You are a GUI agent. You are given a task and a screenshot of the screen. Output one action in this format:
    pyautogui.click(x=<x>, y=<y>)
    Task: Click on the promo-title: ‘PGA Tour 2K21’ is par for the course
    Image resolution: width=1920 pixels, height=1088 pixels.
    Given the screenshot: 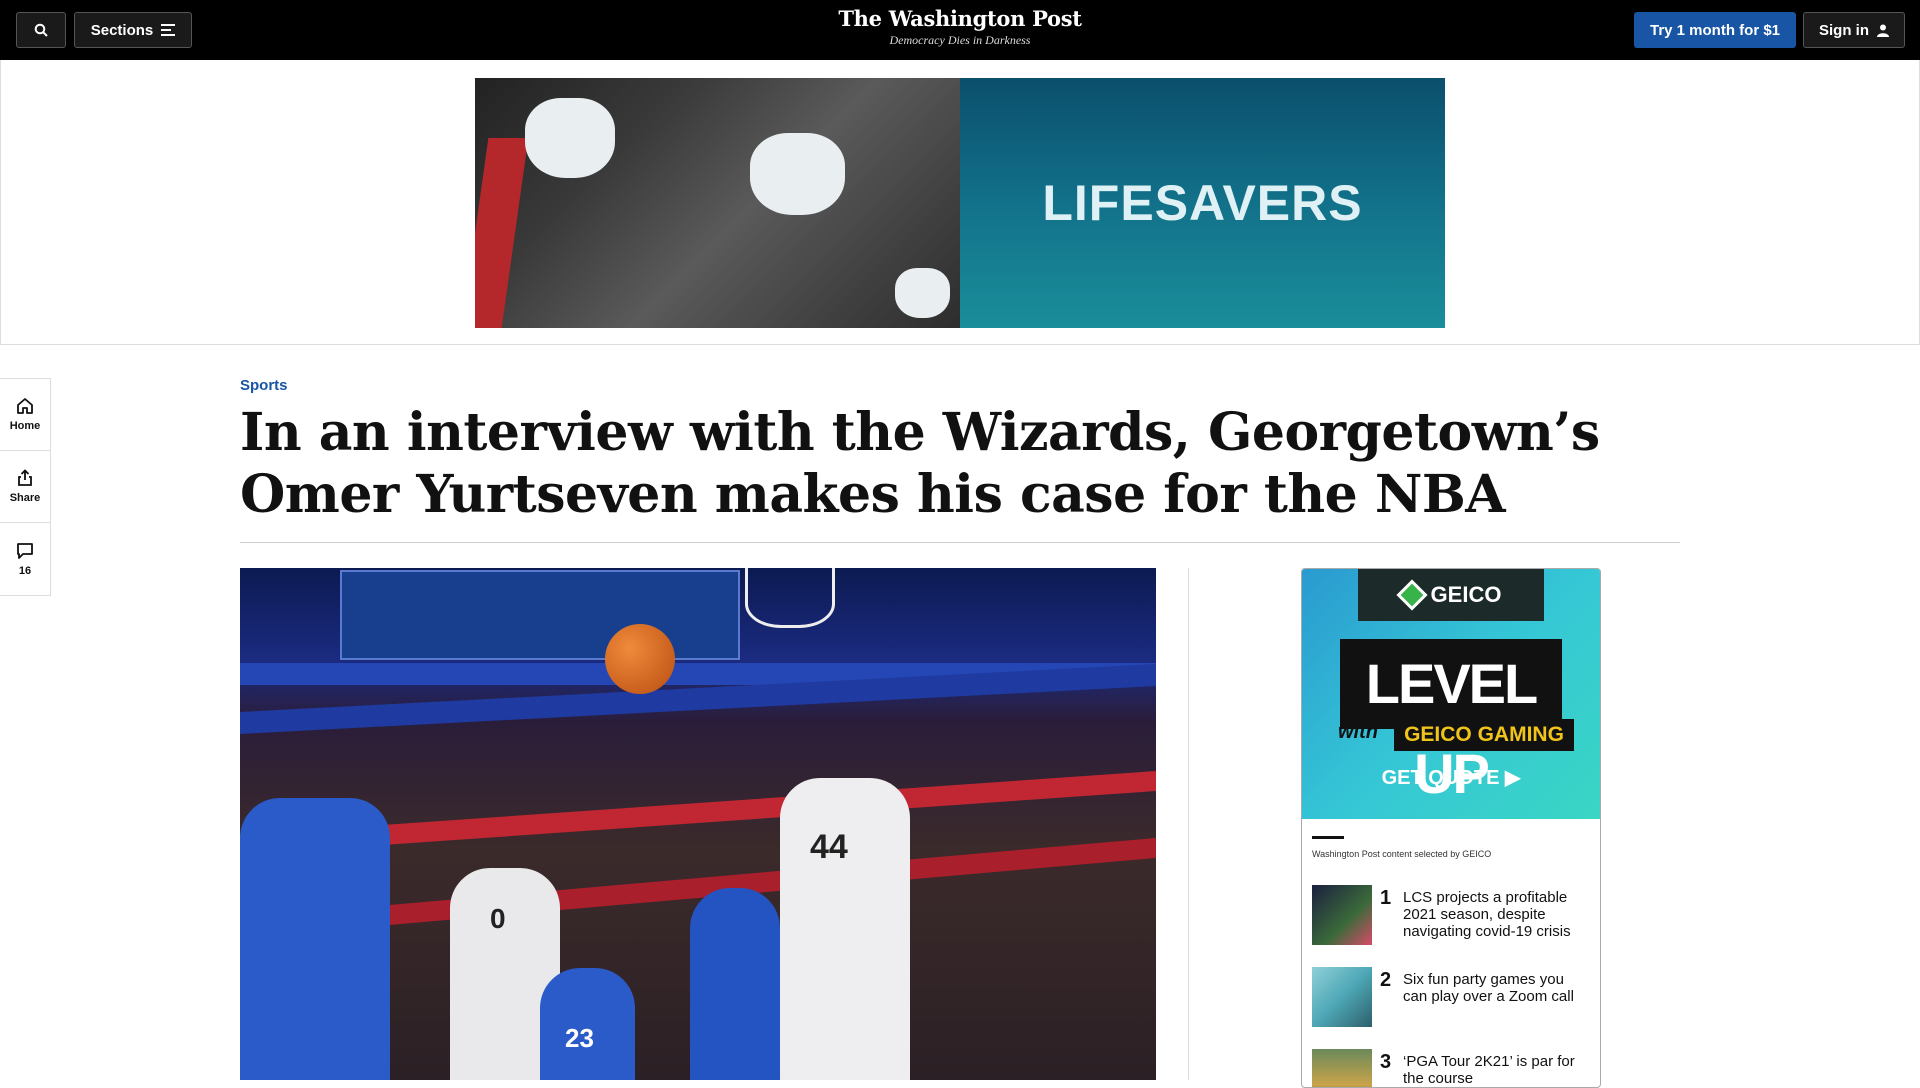 What is the action you would take?
    pyautogui.click(x=1489, y=1070)
    